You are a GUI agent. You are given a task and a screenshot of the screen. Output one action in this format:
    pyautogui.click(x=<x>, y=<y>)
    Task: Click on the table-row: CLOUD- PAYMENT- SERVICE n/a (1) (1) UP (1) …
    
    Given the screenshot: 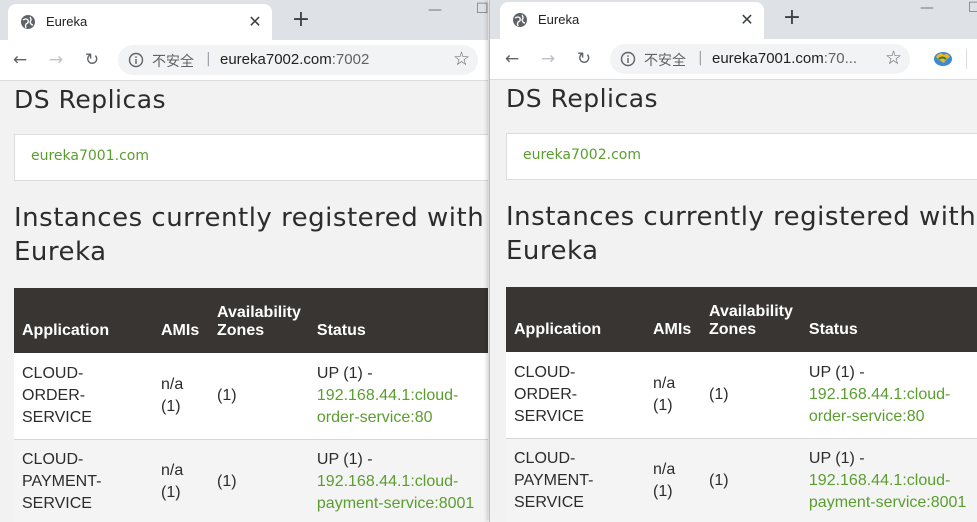 What is the action you would take?
    pyautogui.click(x=251, y=480)
    